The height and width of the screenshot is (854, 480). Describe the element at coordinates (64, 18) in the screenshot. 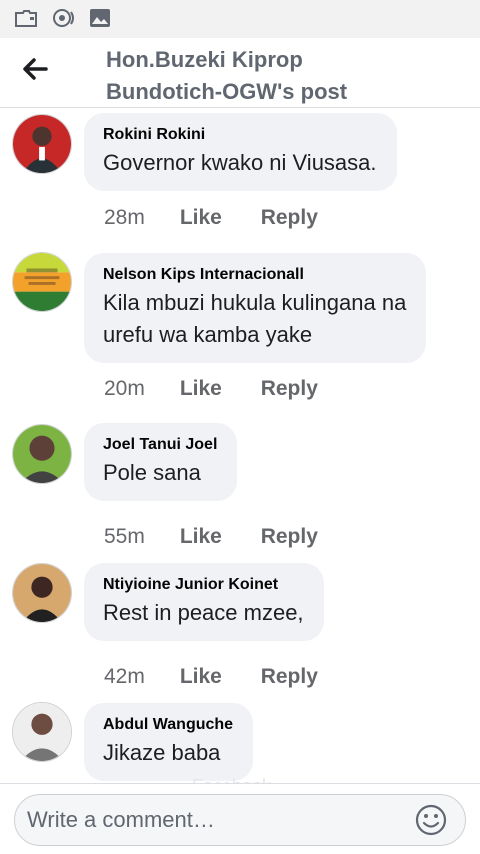

I see `radio-icon` at that location.